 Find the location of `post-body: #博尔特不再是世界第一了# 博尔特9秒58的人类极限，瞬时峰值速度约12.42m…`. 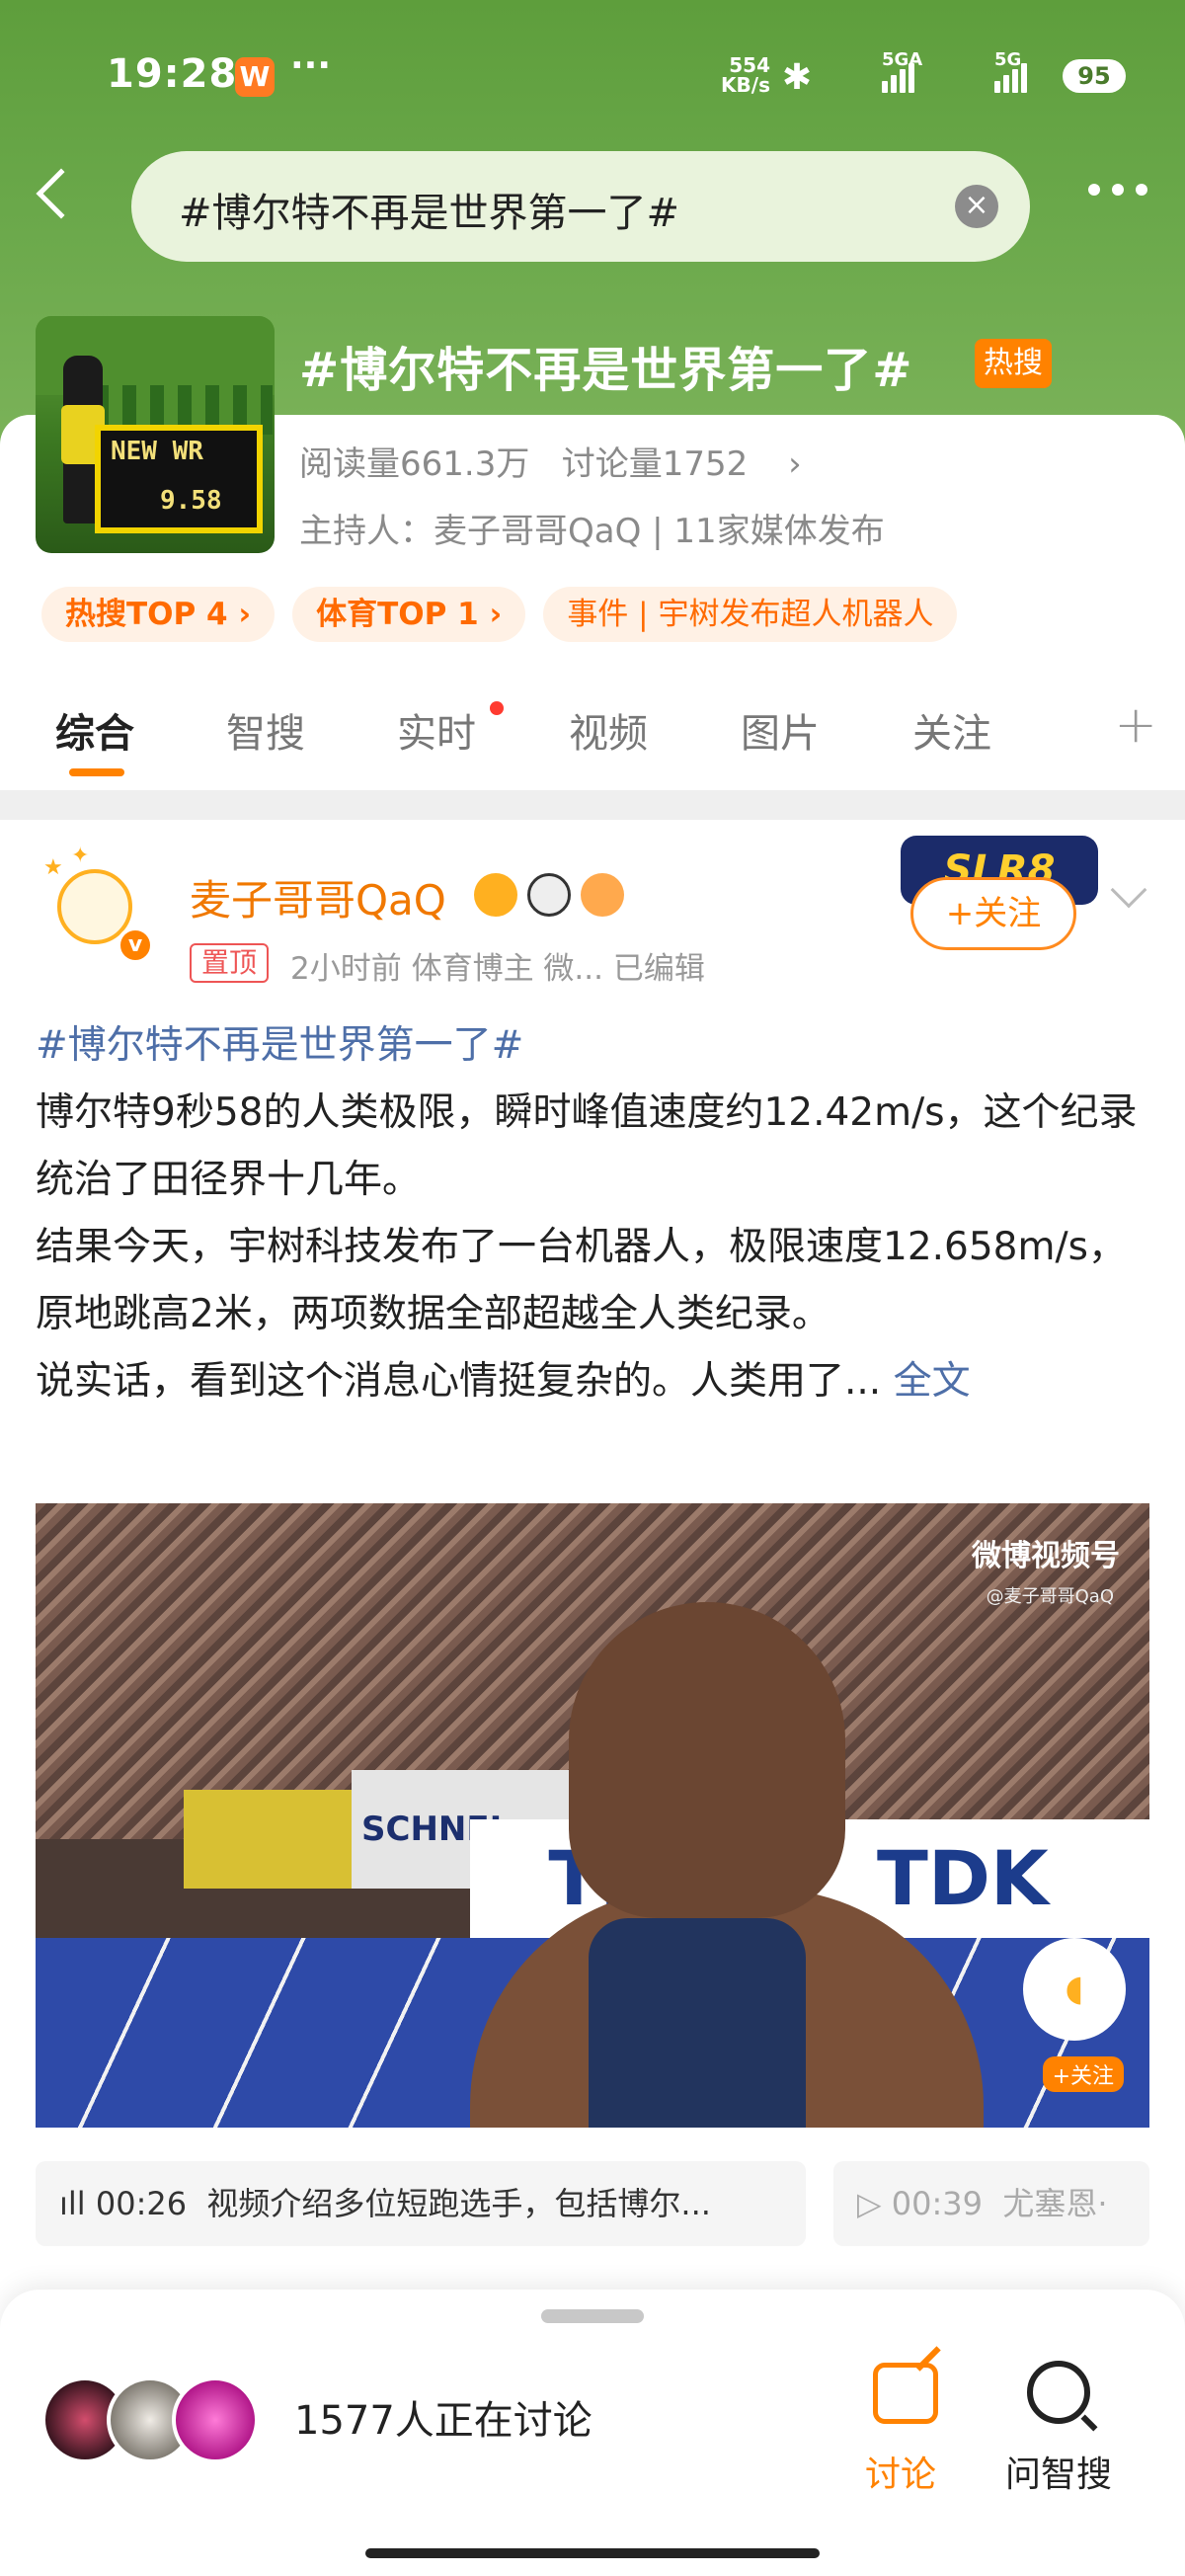

post-body: #博尔特不再是世界第一了# 博尔特9秒58的人类极限，瞬时峰值速度约12.42m… is located at coordinates (594, 1213).